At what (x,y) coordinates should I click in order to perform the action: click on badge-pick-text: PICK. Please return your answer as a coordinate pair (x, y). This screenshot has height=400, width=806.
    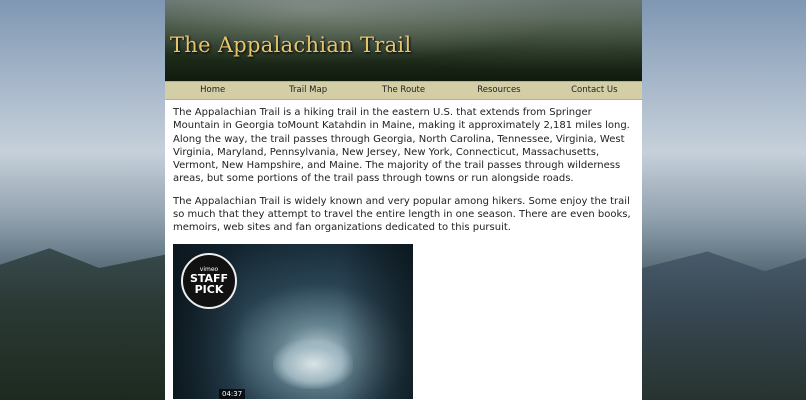
    Looking at the image, I should click on (209, 290).